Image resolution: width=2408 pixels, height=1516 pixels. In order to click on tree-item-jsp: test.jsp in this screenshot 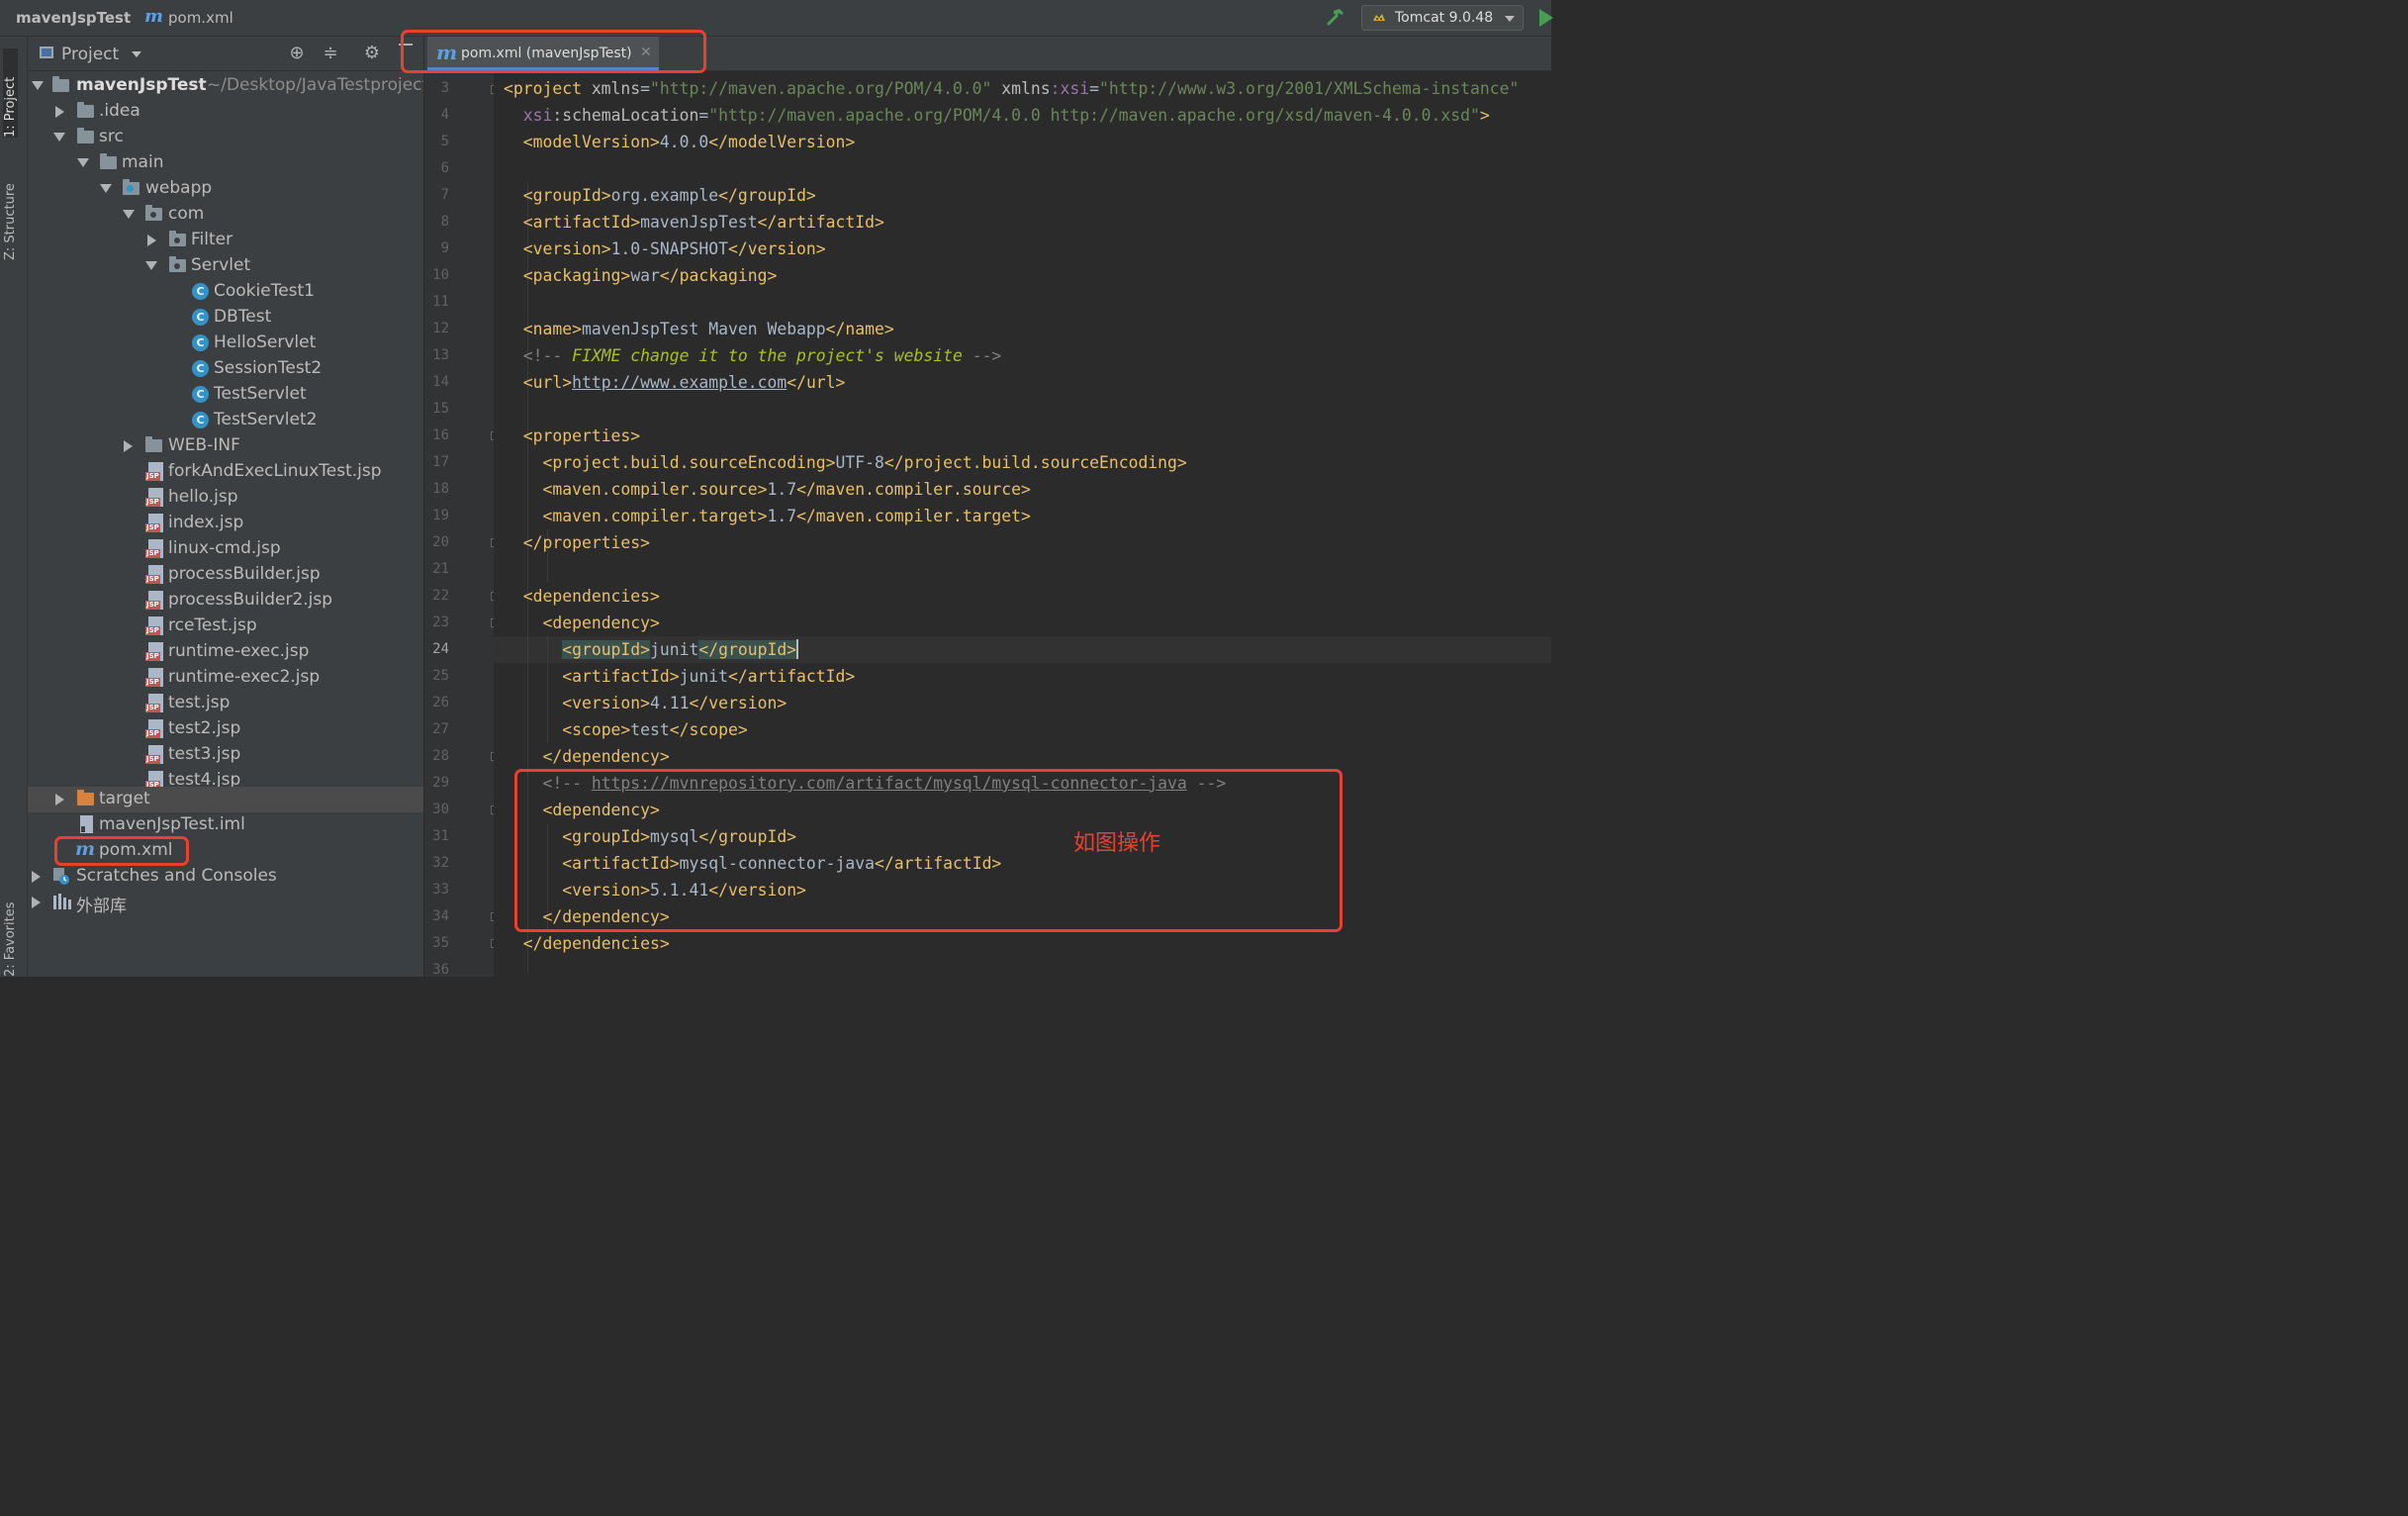, I will do `click(225, 703)`.